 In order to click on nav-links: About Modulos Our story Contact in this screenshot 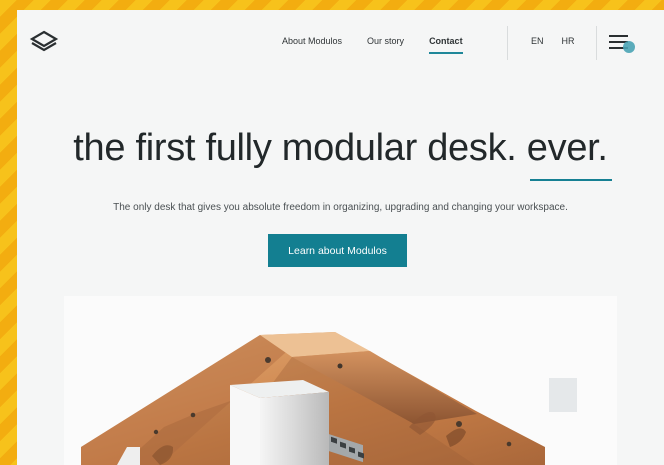, I will do `click(372, 45)`.